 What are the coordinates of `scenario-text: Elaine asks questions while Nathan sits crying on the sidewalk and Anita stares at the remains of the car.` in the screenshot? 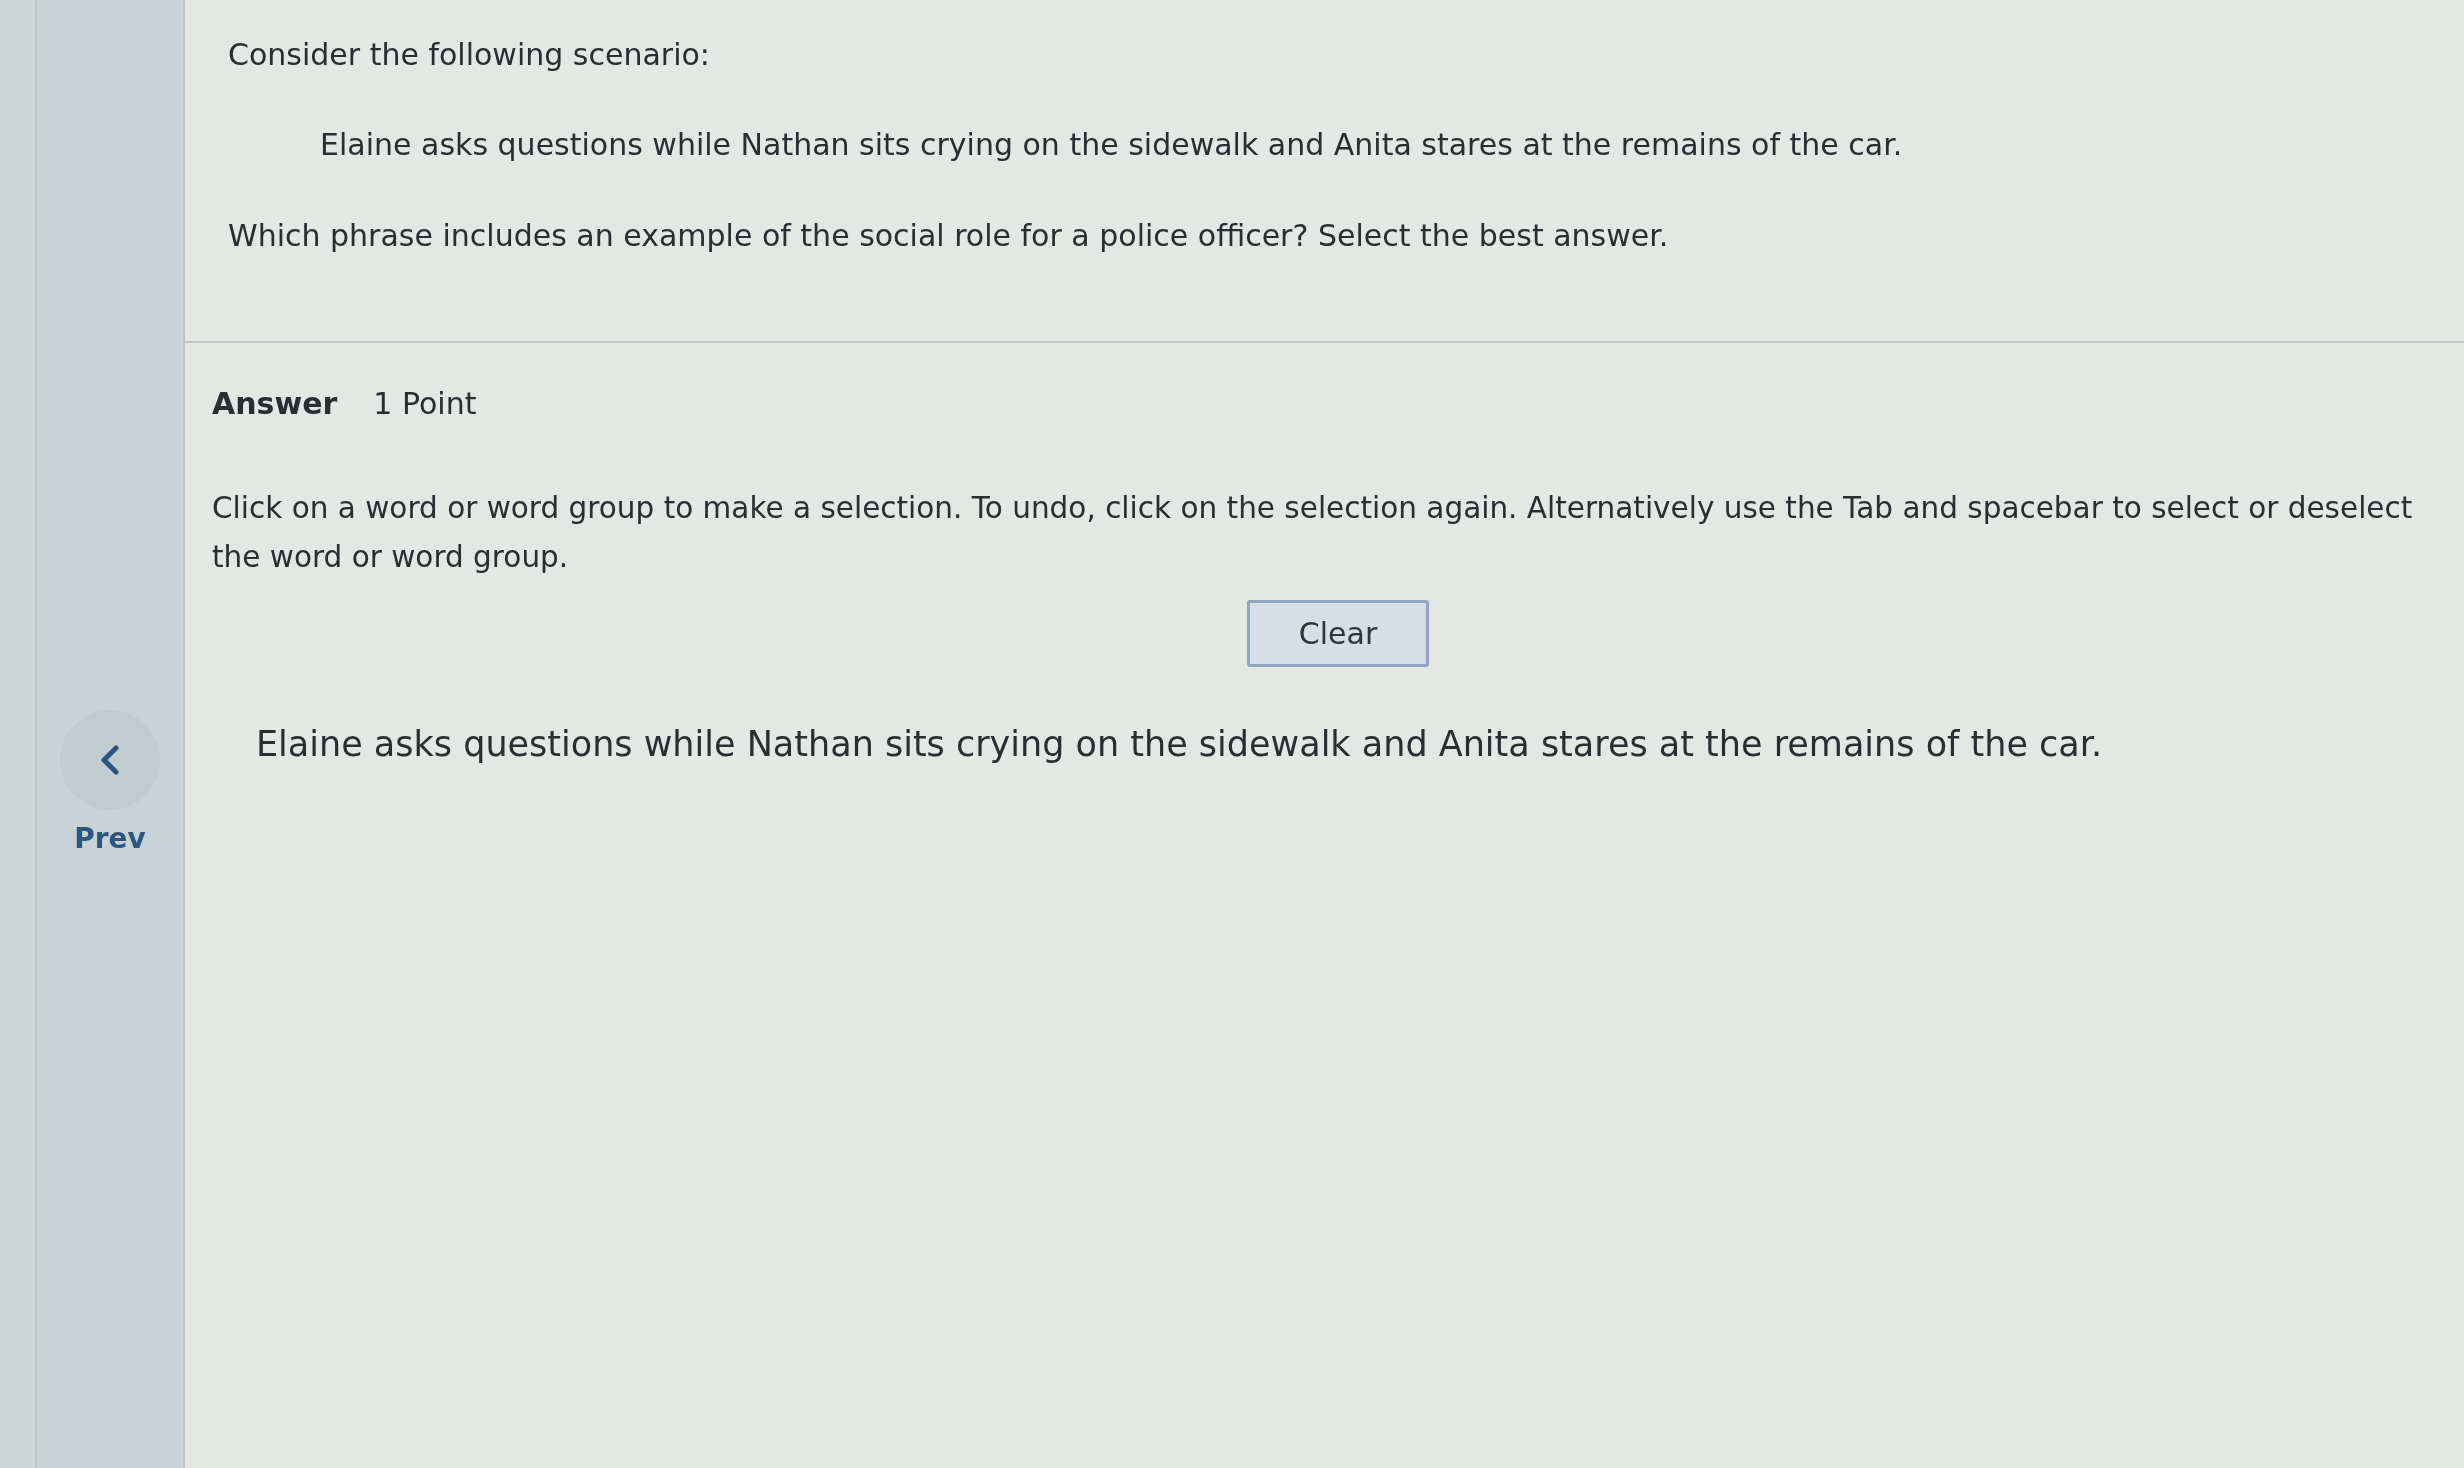 It's located at (1111, 145).